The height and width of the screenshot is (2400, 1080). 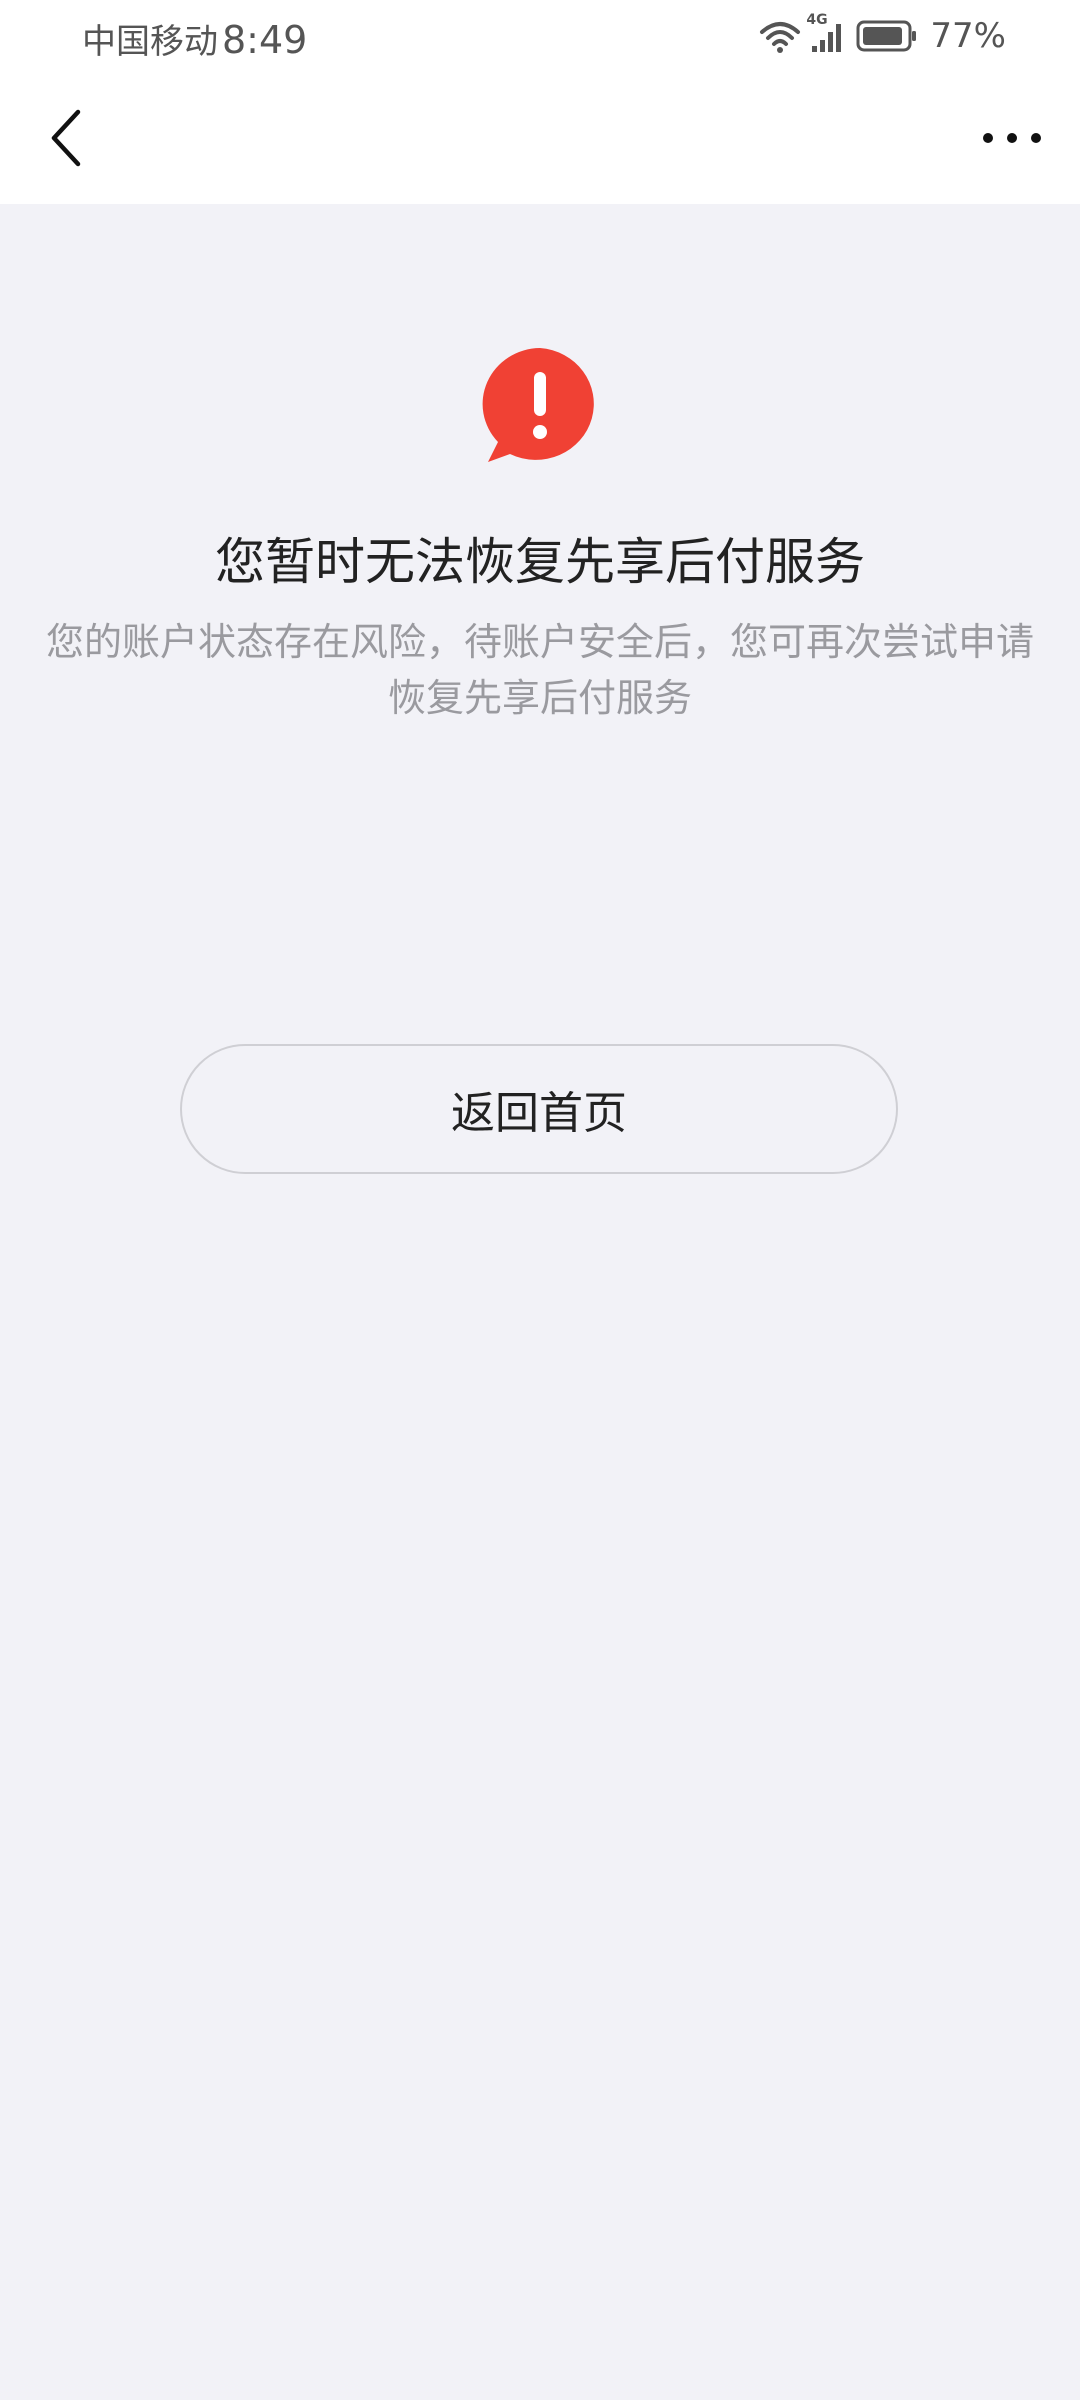 What do you see at coordinates (968, 36) in the screenshot?
I see `battery-percent: 77%` at bounding box center [968, 36].